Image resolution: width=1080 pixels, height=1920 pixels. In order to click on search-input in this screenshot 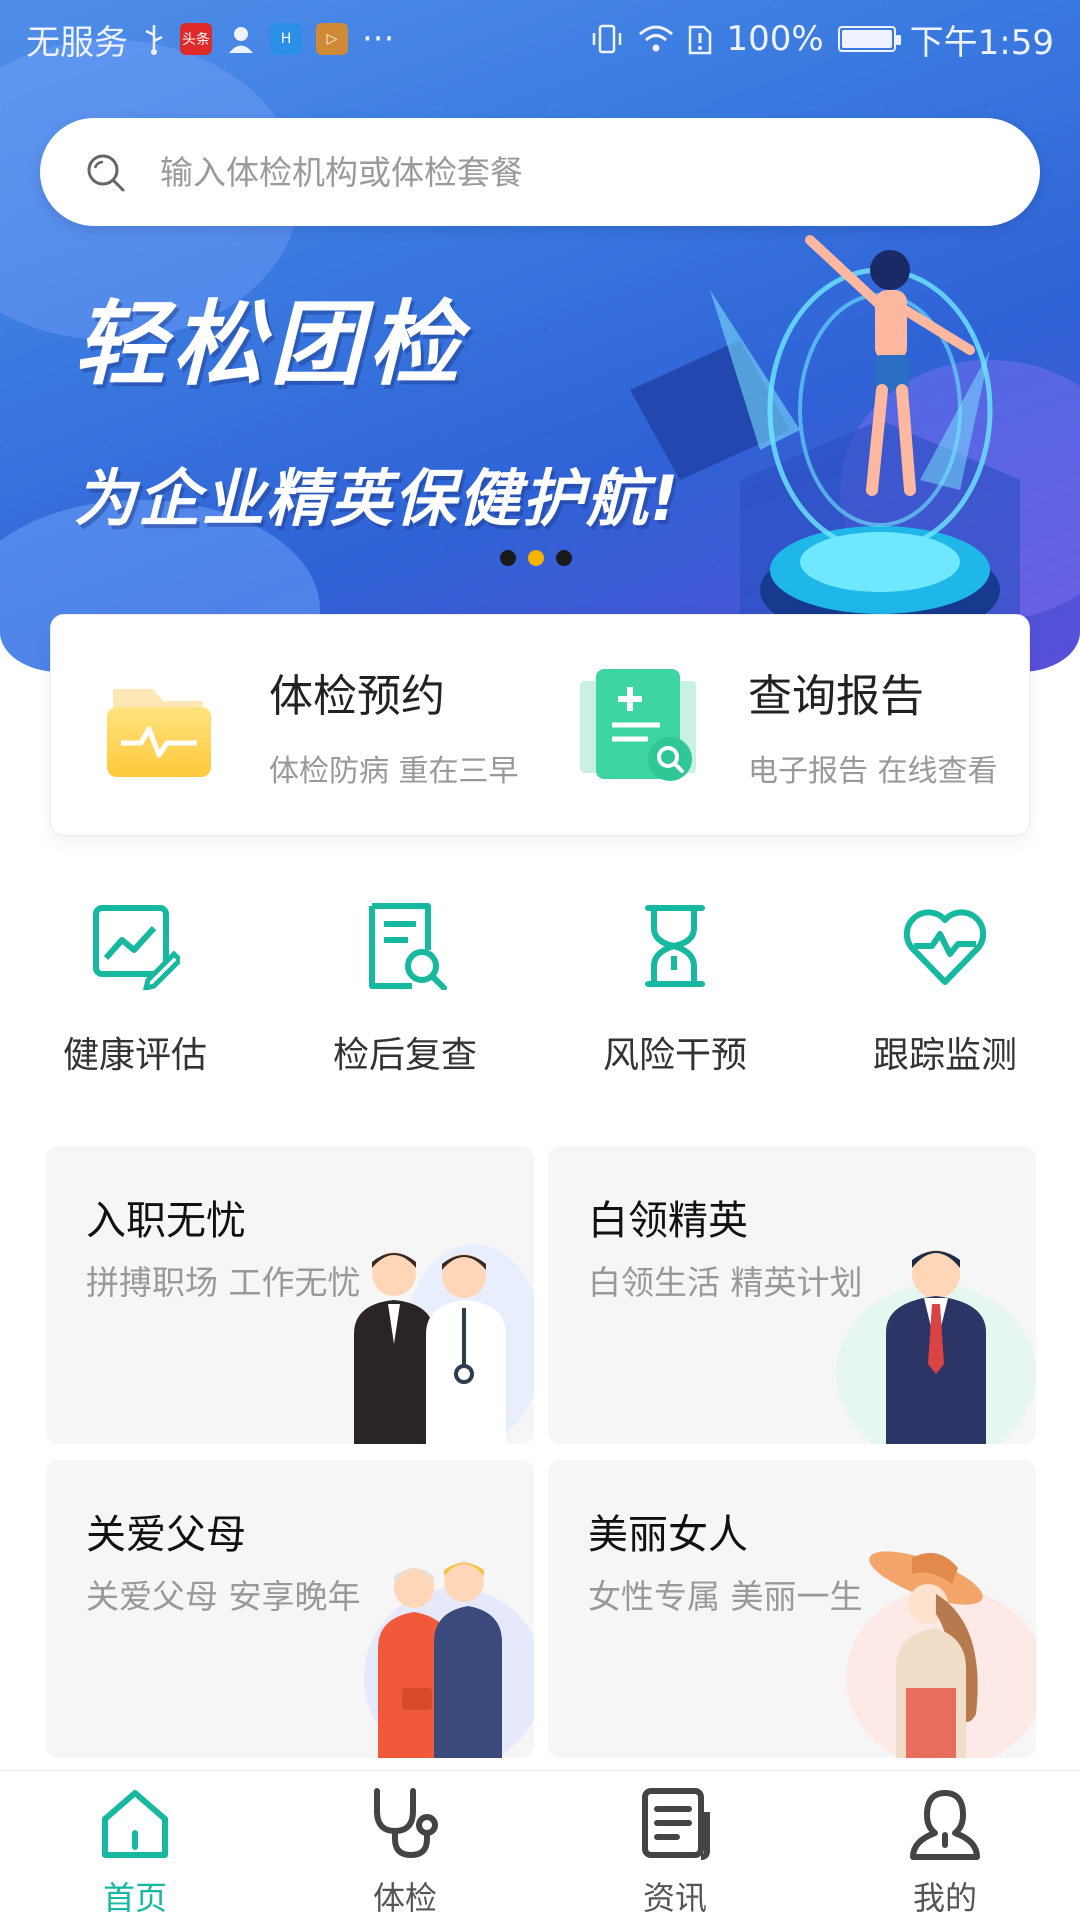, I will do `click(550, 172)`.